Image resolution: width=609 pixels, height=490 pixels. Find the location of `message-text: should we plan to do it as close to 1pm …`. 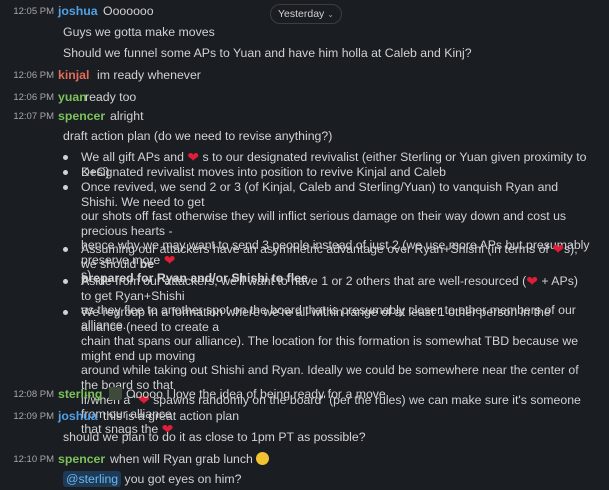

message-text: should we plan to do it as close to 1pm … is located at coordinates (214, 437).